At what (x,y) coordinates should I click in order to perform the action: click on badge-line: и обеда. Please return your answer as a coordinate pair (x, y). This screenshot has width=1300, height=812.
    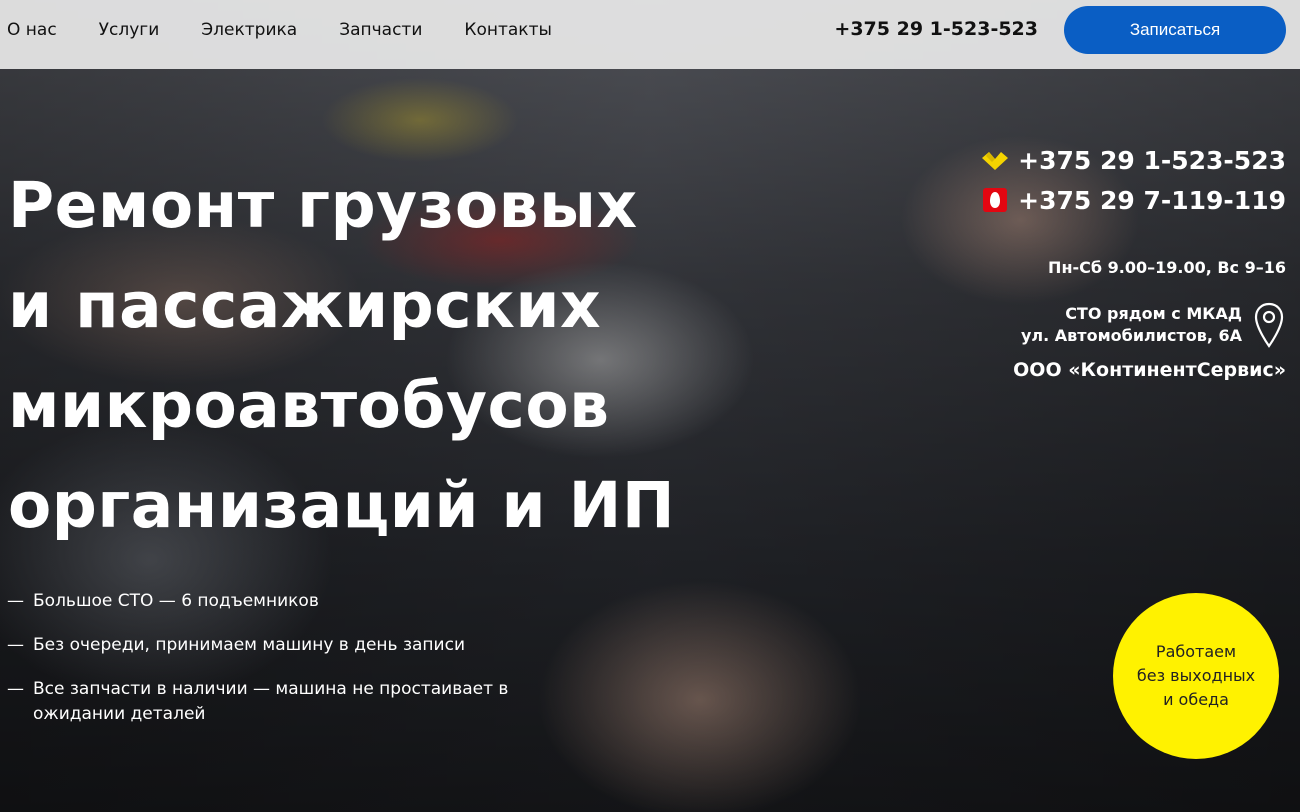
    Looking at the image, I should click on (1196, 699).